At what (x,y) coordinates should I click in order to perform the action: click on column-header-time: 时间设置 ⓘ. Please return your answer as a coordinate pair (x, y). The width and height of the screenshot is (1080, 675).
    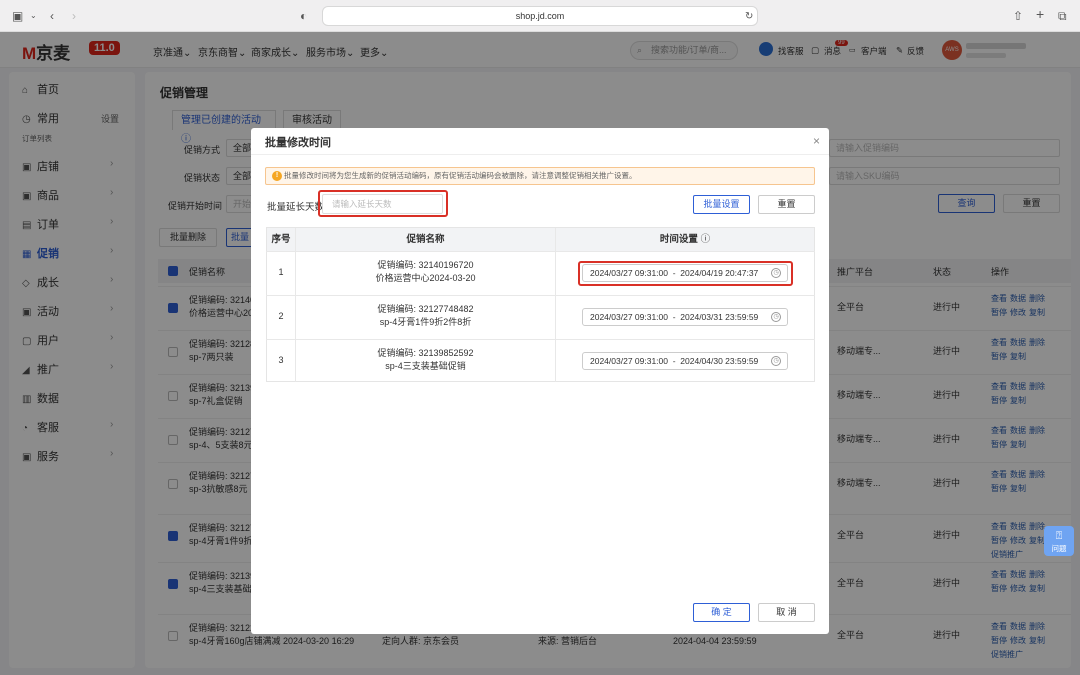
    Looking at the image, I should click on (685, 239).